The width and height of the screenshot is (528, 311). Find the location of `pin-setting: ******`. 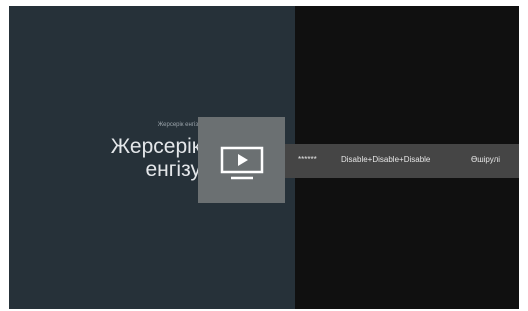

pin-setting: ****** is located at coordinates (307, 159).